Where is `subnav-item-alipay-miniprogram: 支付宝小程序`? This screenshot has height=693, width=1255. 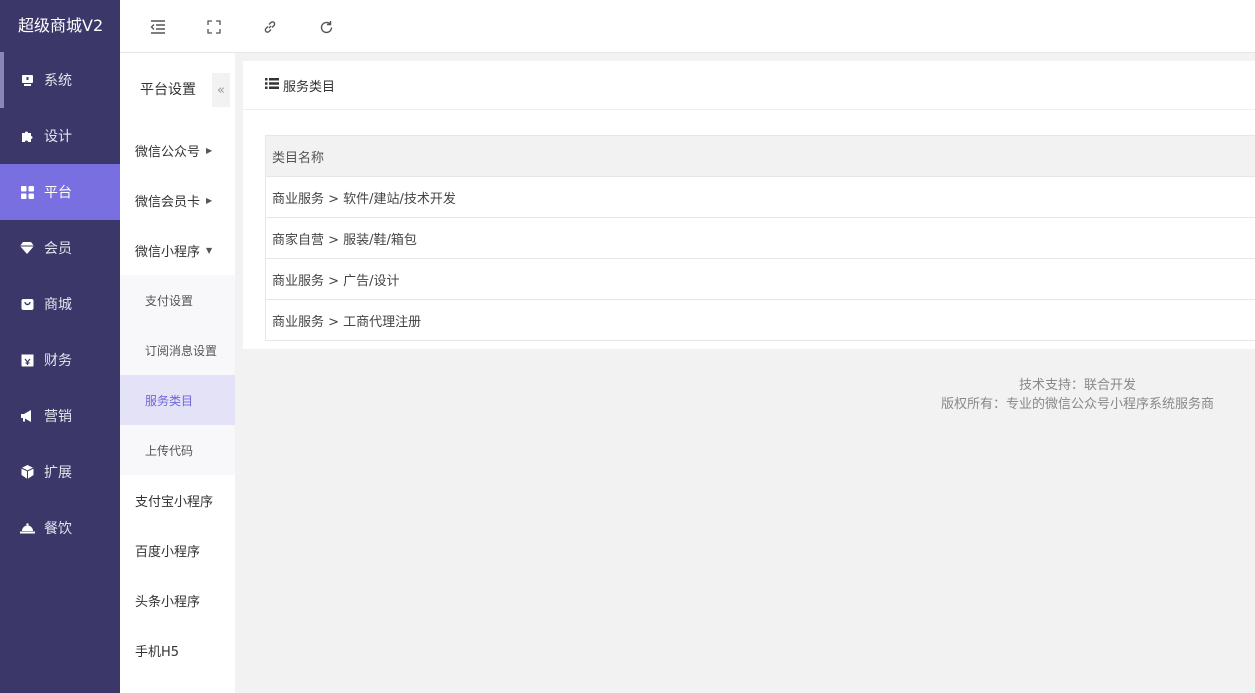
subnav-item-alipay-miniprogram: 支付宝小程序 is located at coordinates (177, 500).